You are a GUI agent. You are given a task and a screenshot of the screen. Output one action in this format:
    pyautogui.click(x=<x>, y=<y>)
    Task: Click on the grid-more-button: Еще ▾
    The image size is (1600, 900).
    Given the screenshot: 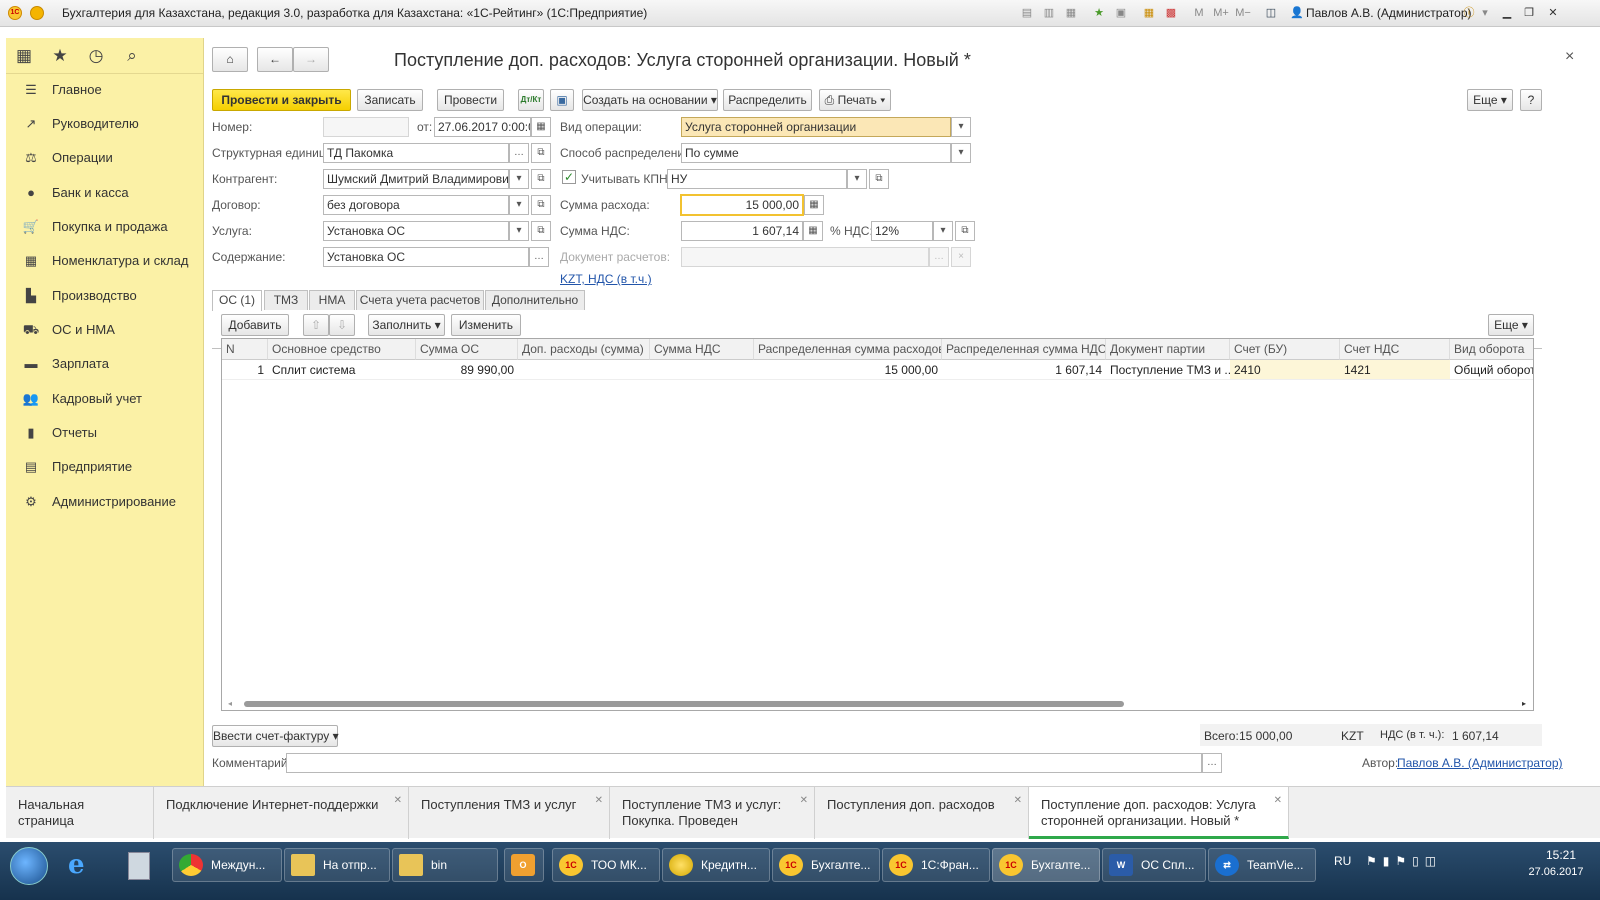 What is the action you would take?
    pyautogui.click(x=1511, y=325)
    